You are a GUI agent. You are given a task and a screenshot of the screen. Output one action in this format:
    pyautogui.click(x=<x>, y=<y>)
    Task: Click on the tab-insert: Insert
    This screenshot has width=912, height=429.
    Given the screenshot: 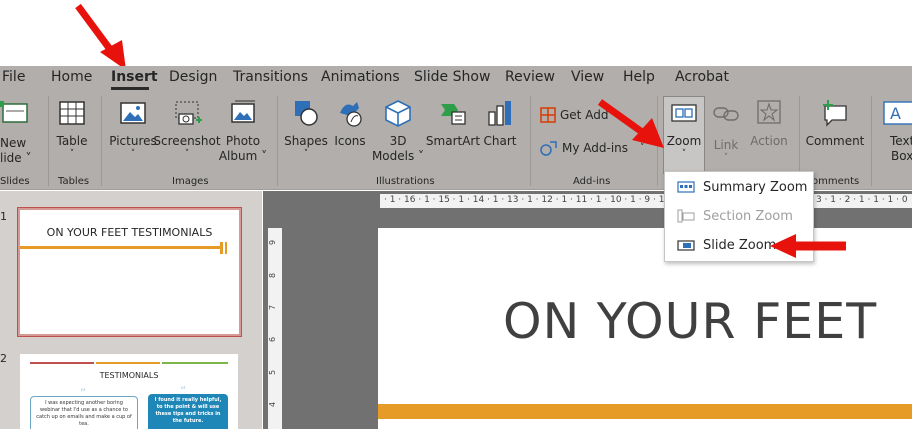 What is the action you would take?
    pyautogui.click(x=134, y=77)
    